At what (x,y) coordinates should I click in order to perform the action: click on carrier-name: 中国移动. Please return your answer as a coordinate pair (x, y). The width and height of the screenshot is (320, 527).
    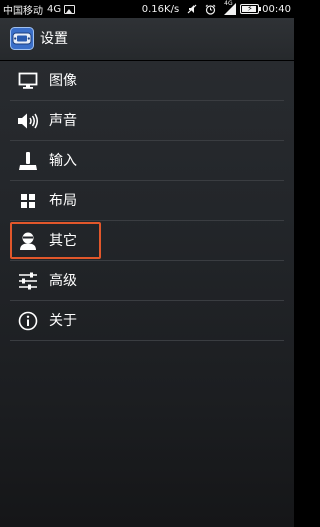
    Looking at the image, I should click on (23, 11).